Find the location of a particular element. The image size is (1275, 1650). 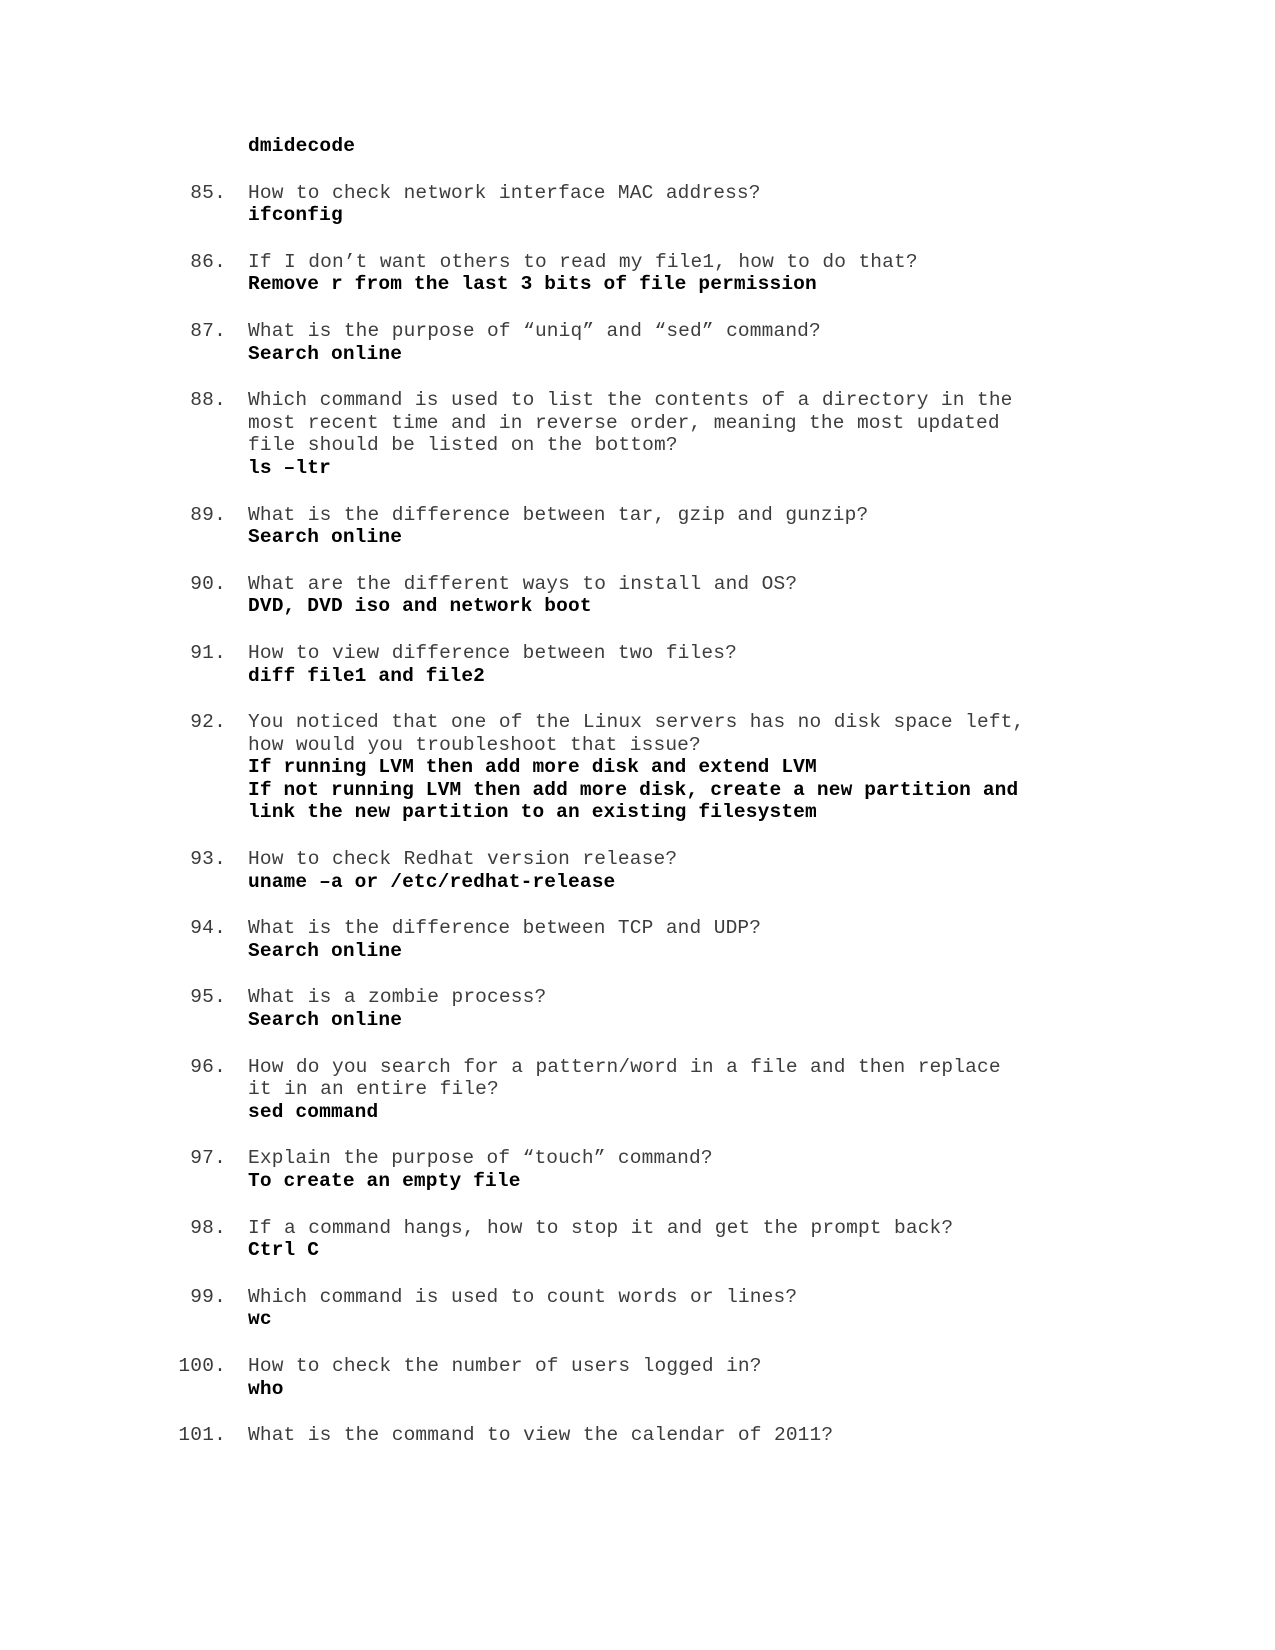

question-number-text: 91. is located at coordinates (208, 652).